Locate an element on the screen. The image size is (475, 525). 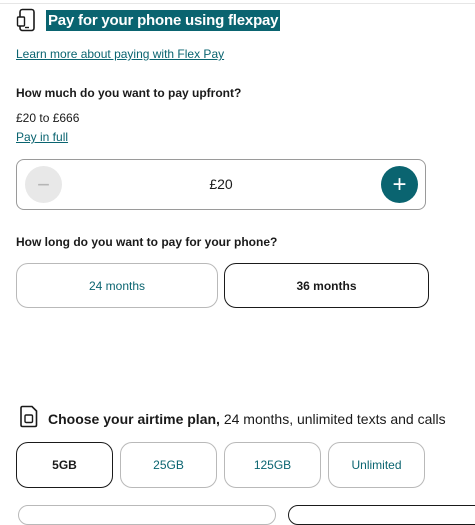
sim-card-icon is located at coordinates (28, 419).